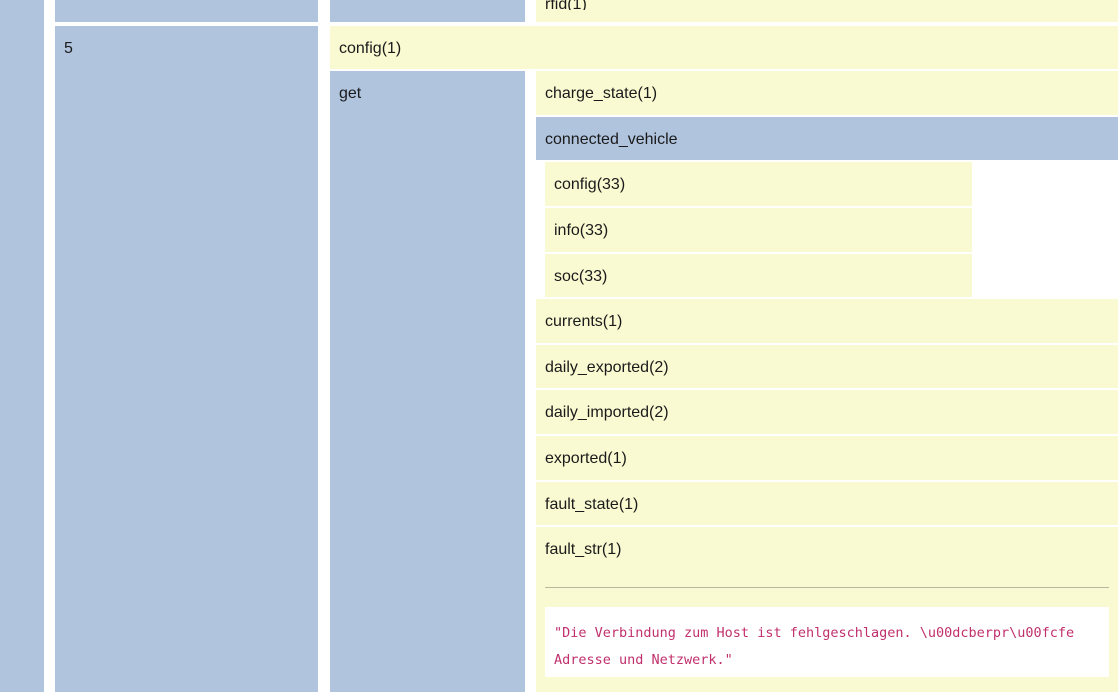 Image resolution: width=1118 pixels, height=692 pixels. Describe the element at coordinates (611, 139) in the screenshot. I see `tree-node-label: connected_vehicle` at that location.